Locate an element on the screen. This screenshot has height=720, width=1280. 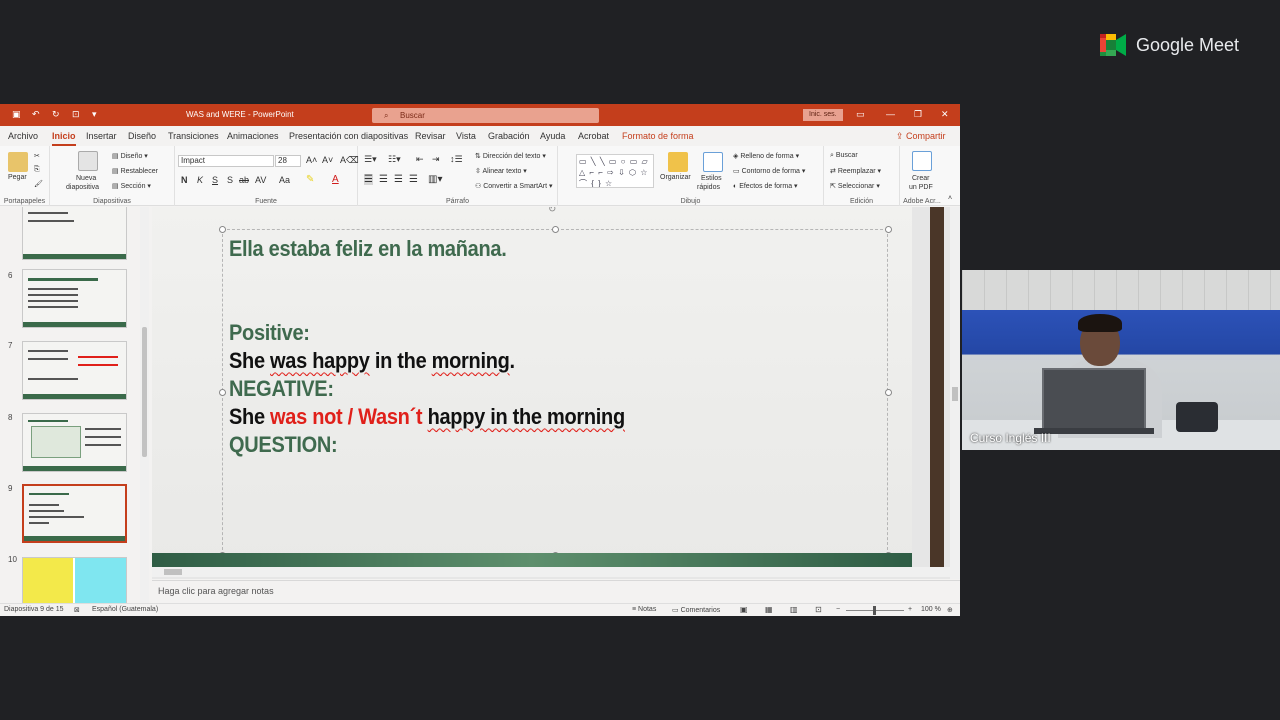
bullets-icon: ☰▾ is located at coordinates (370, 159).